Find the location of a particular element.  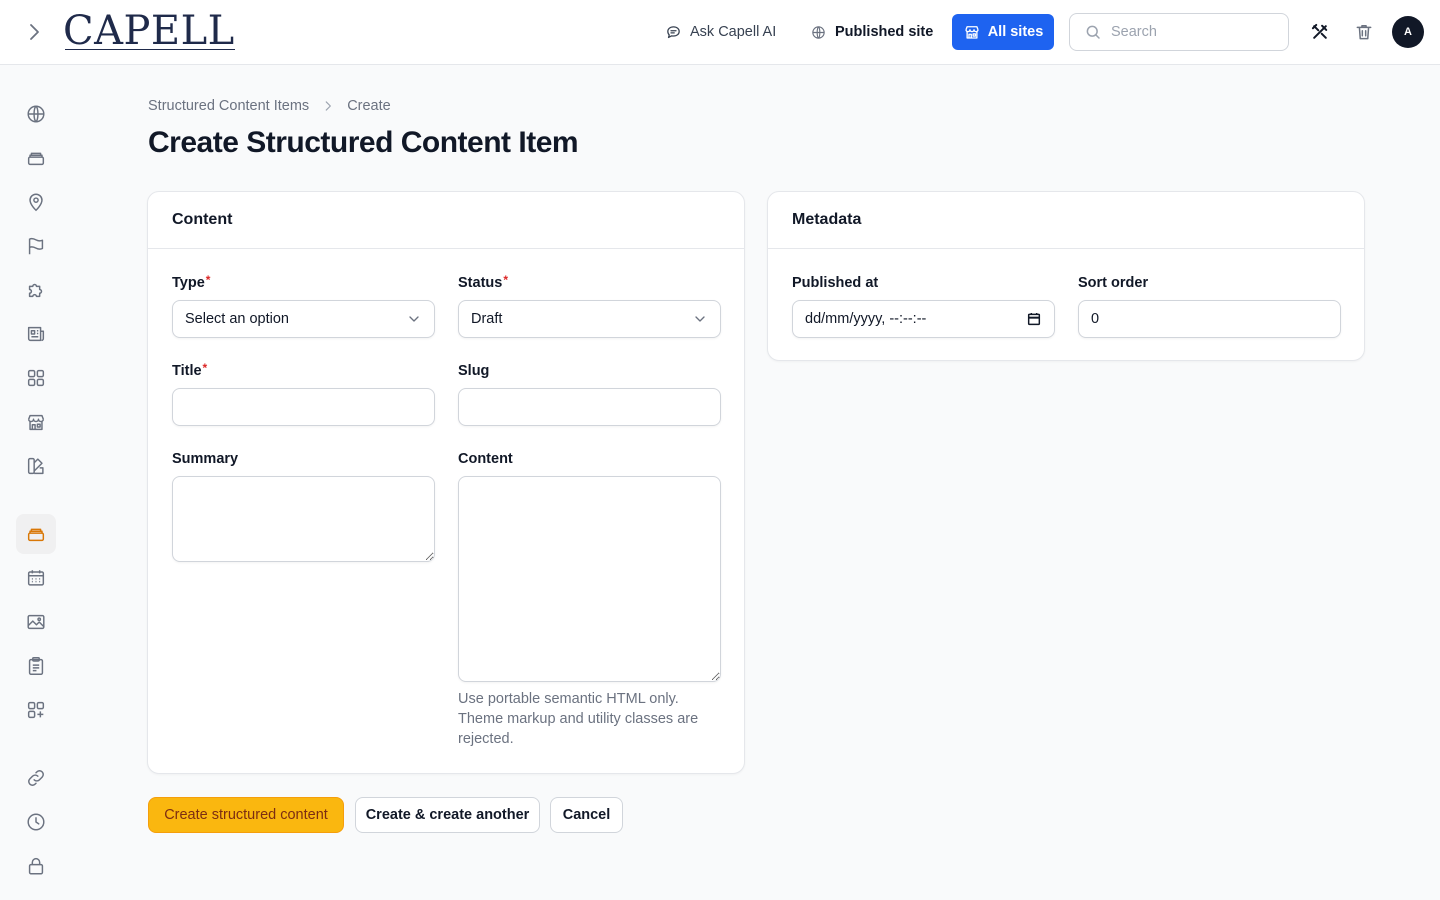

summary-label: Summary is located at coordinates (205, 460).